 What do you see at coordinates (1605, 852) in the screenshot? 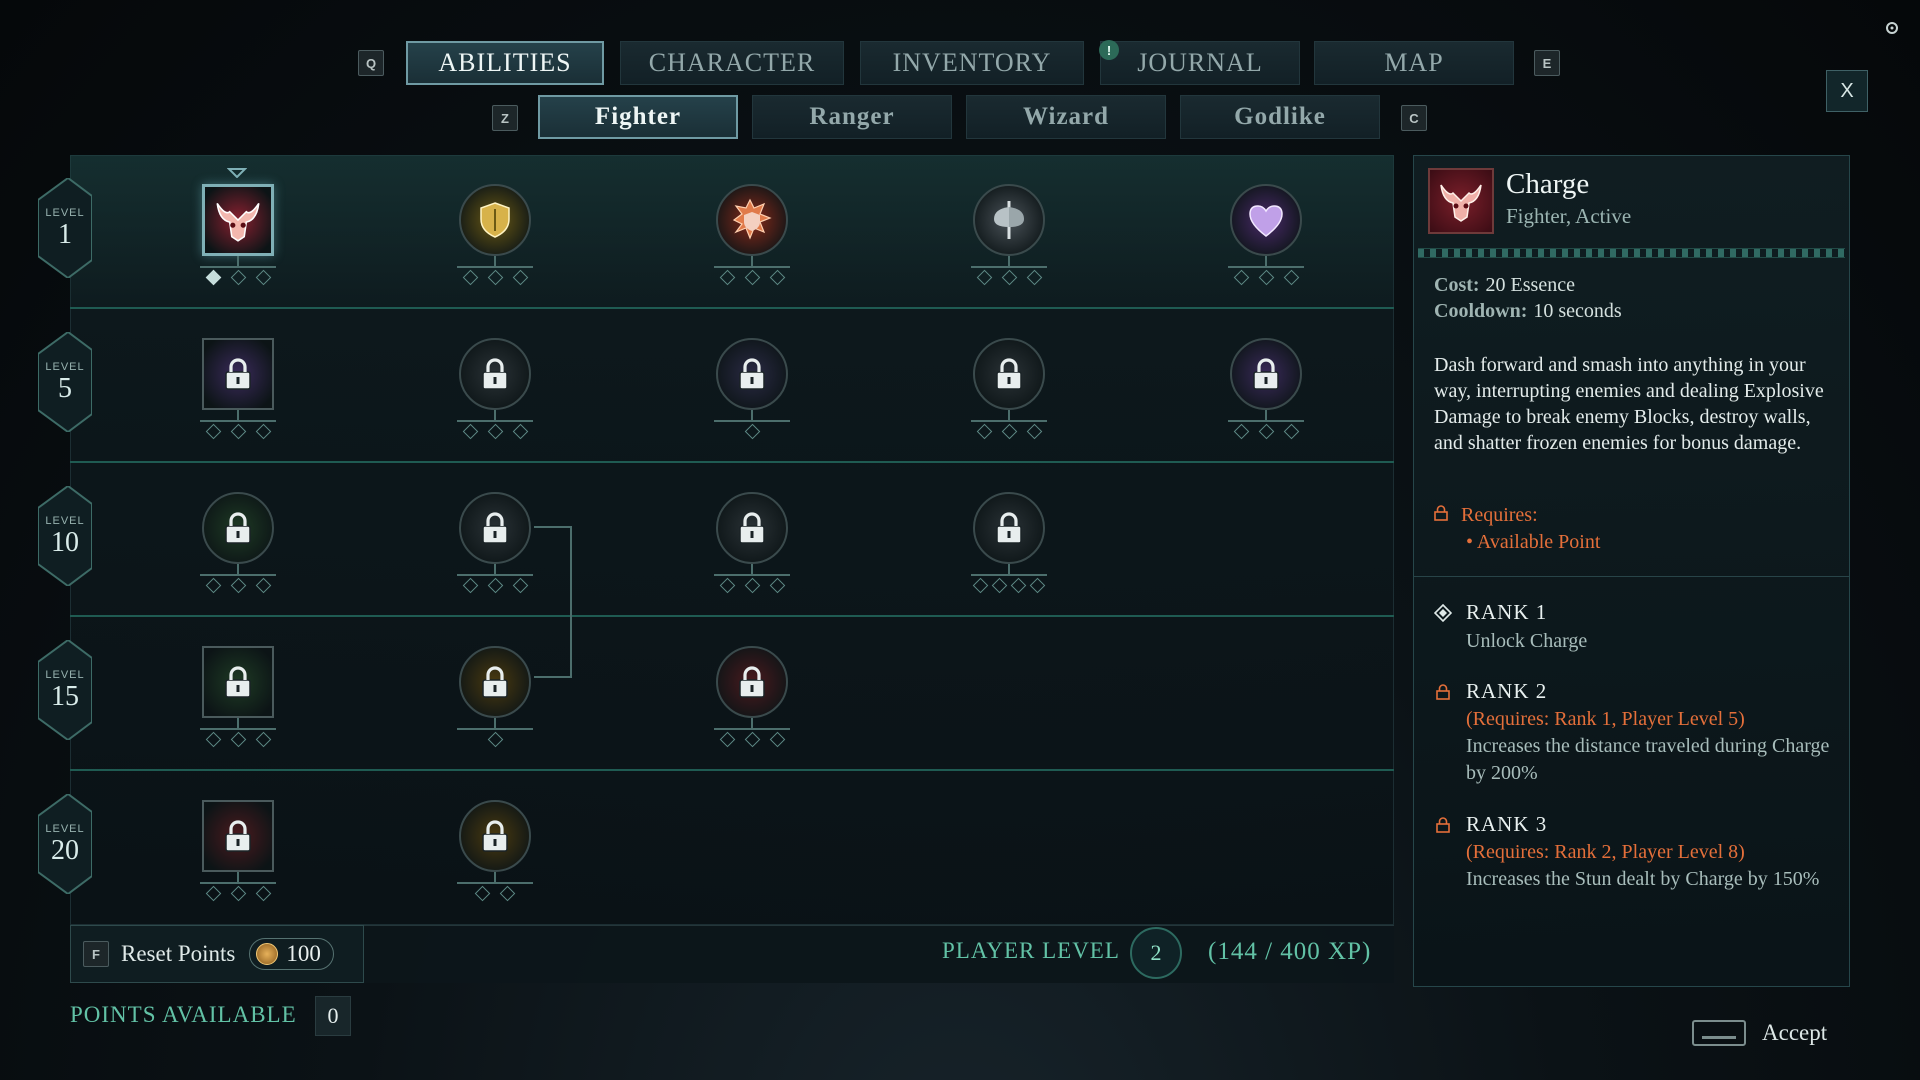
I see `rank-requirement: (Requires: Rank 2, Player Level 8)` at bounding box center [1605, 852].